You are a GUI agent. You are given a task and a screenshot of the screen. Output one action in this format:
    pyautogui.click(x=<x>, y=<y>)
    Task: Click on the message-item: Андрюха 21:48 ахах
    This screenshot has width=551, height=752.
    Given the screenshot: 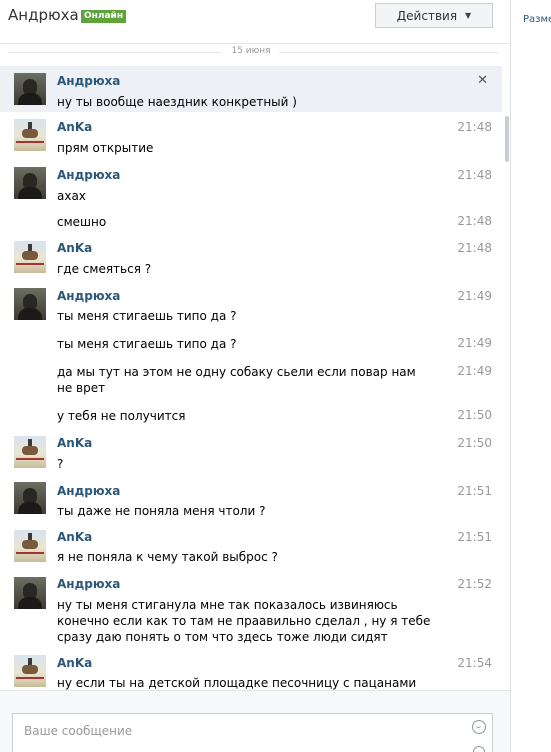 What is the action you would take?
    pyautogui.click(x=251, y=182)
    